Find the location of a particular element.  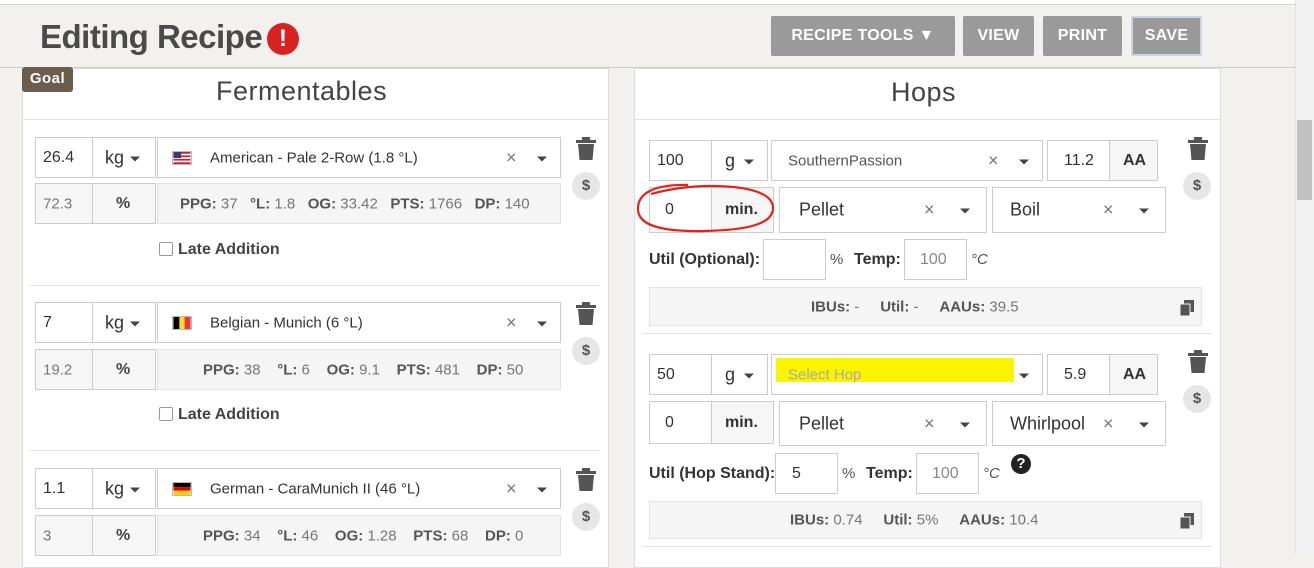

goal-badge: Goal is located at coordinates (47, 79).